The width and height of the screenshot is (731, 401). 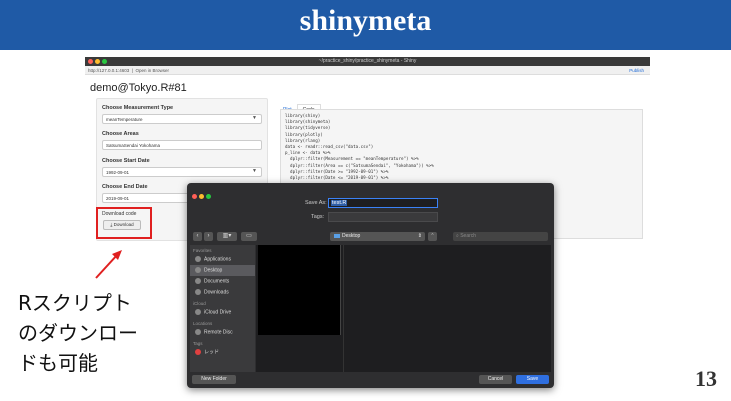 I want to click on end-date-label: Choose End Date, so click(x=125, y=187).